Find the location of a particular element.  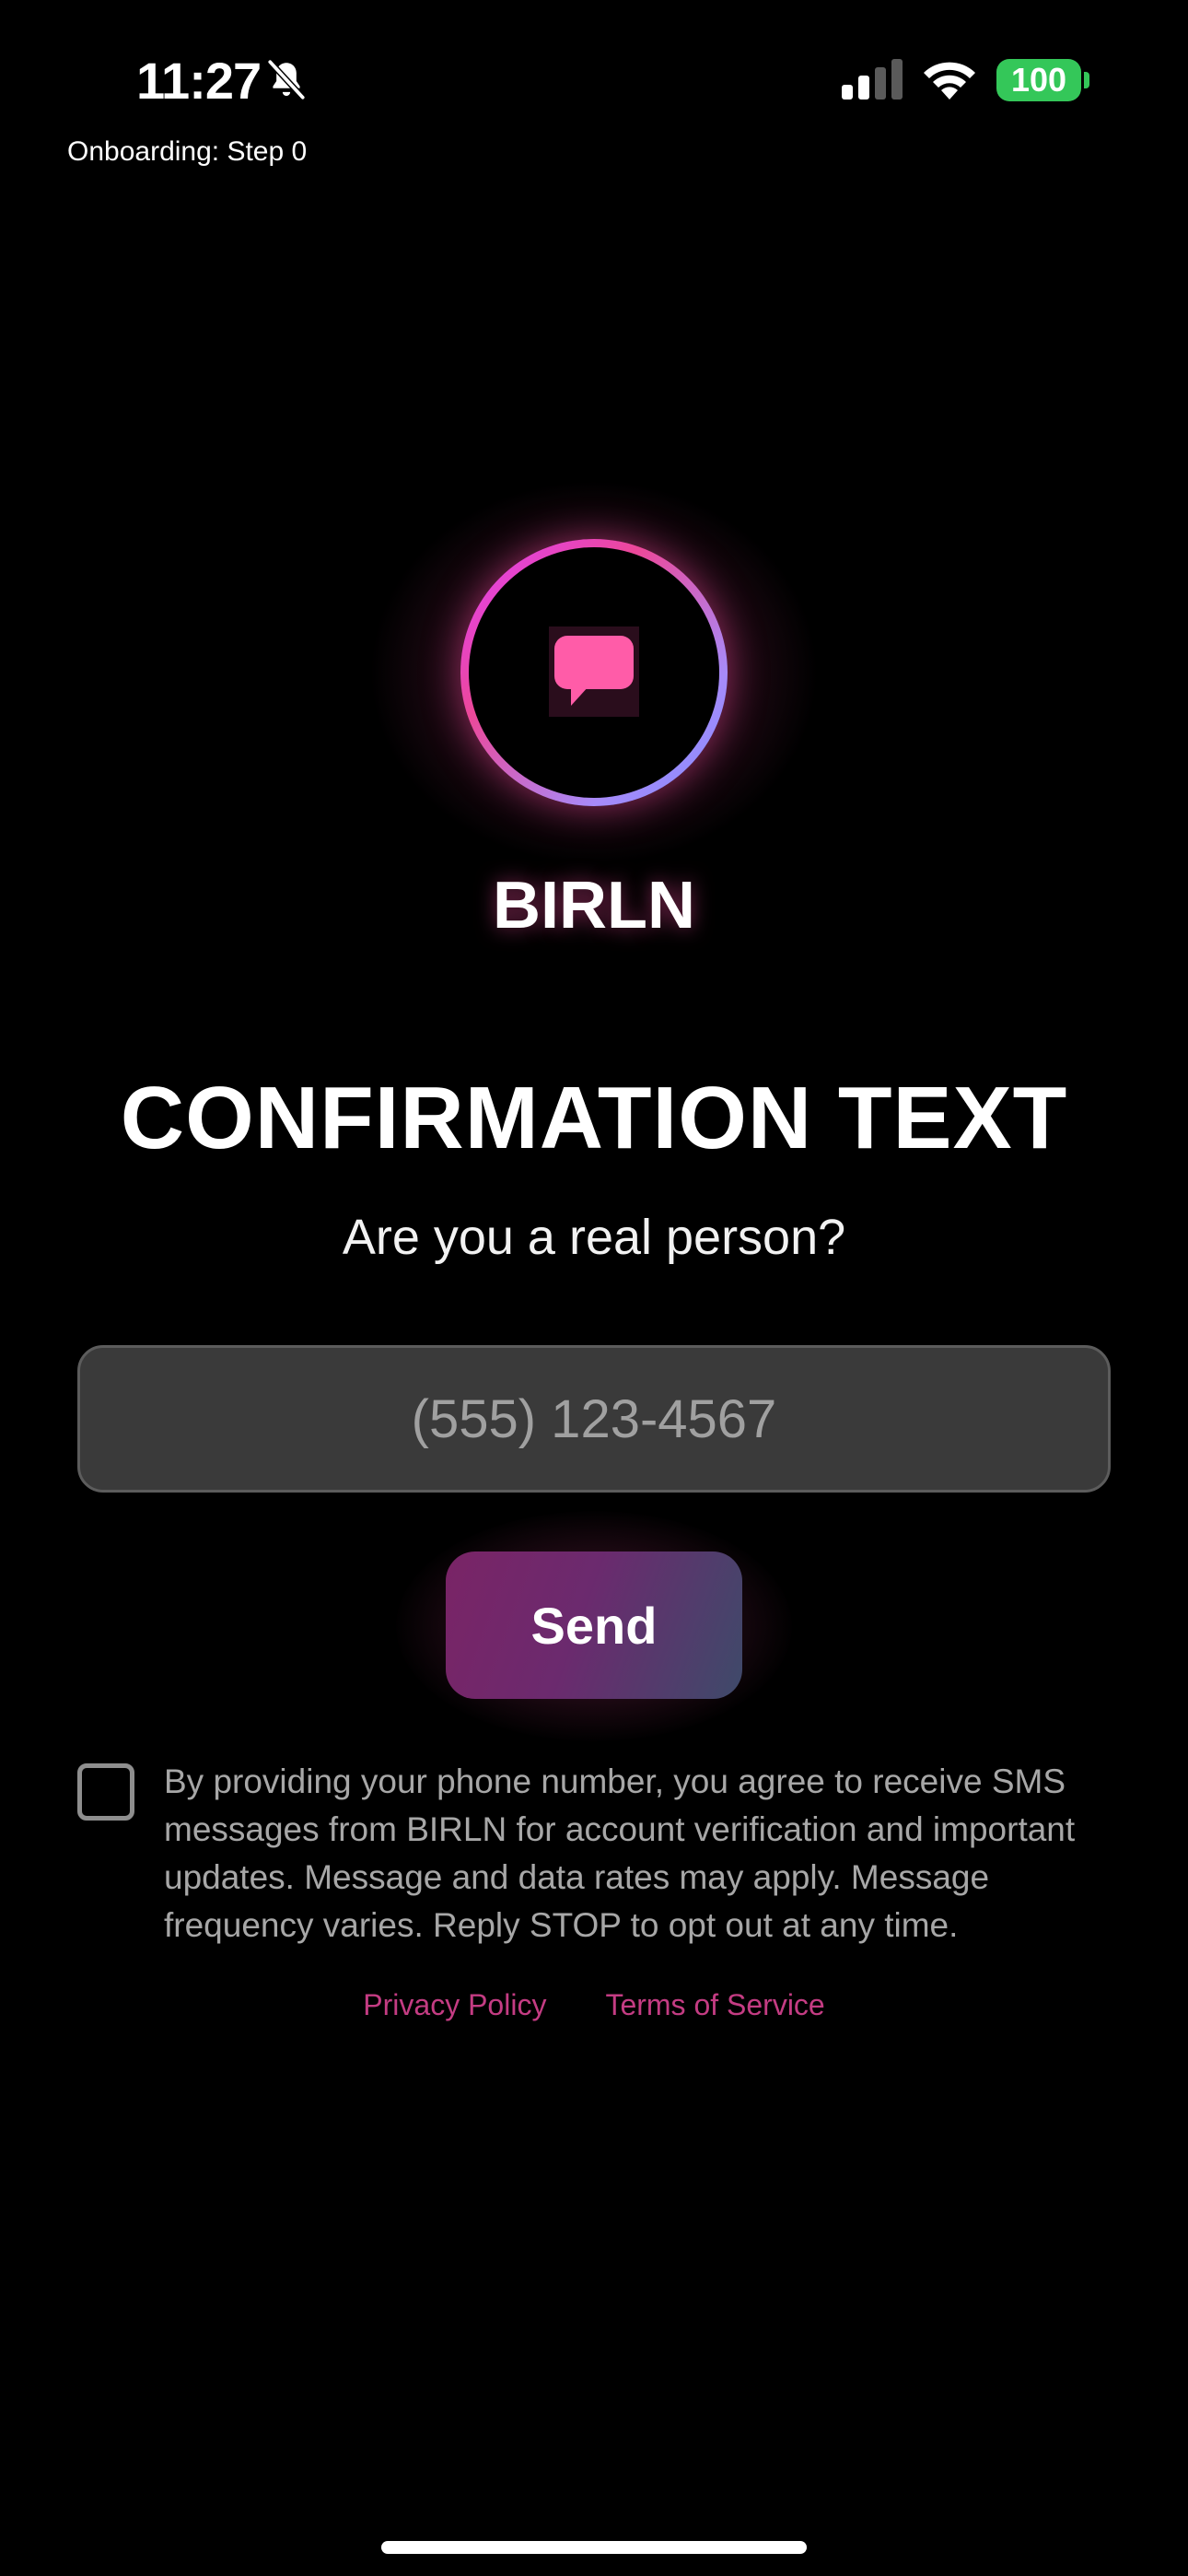

privacy-policy-link: Privacy Policy is located at coordinates (454, 2005).